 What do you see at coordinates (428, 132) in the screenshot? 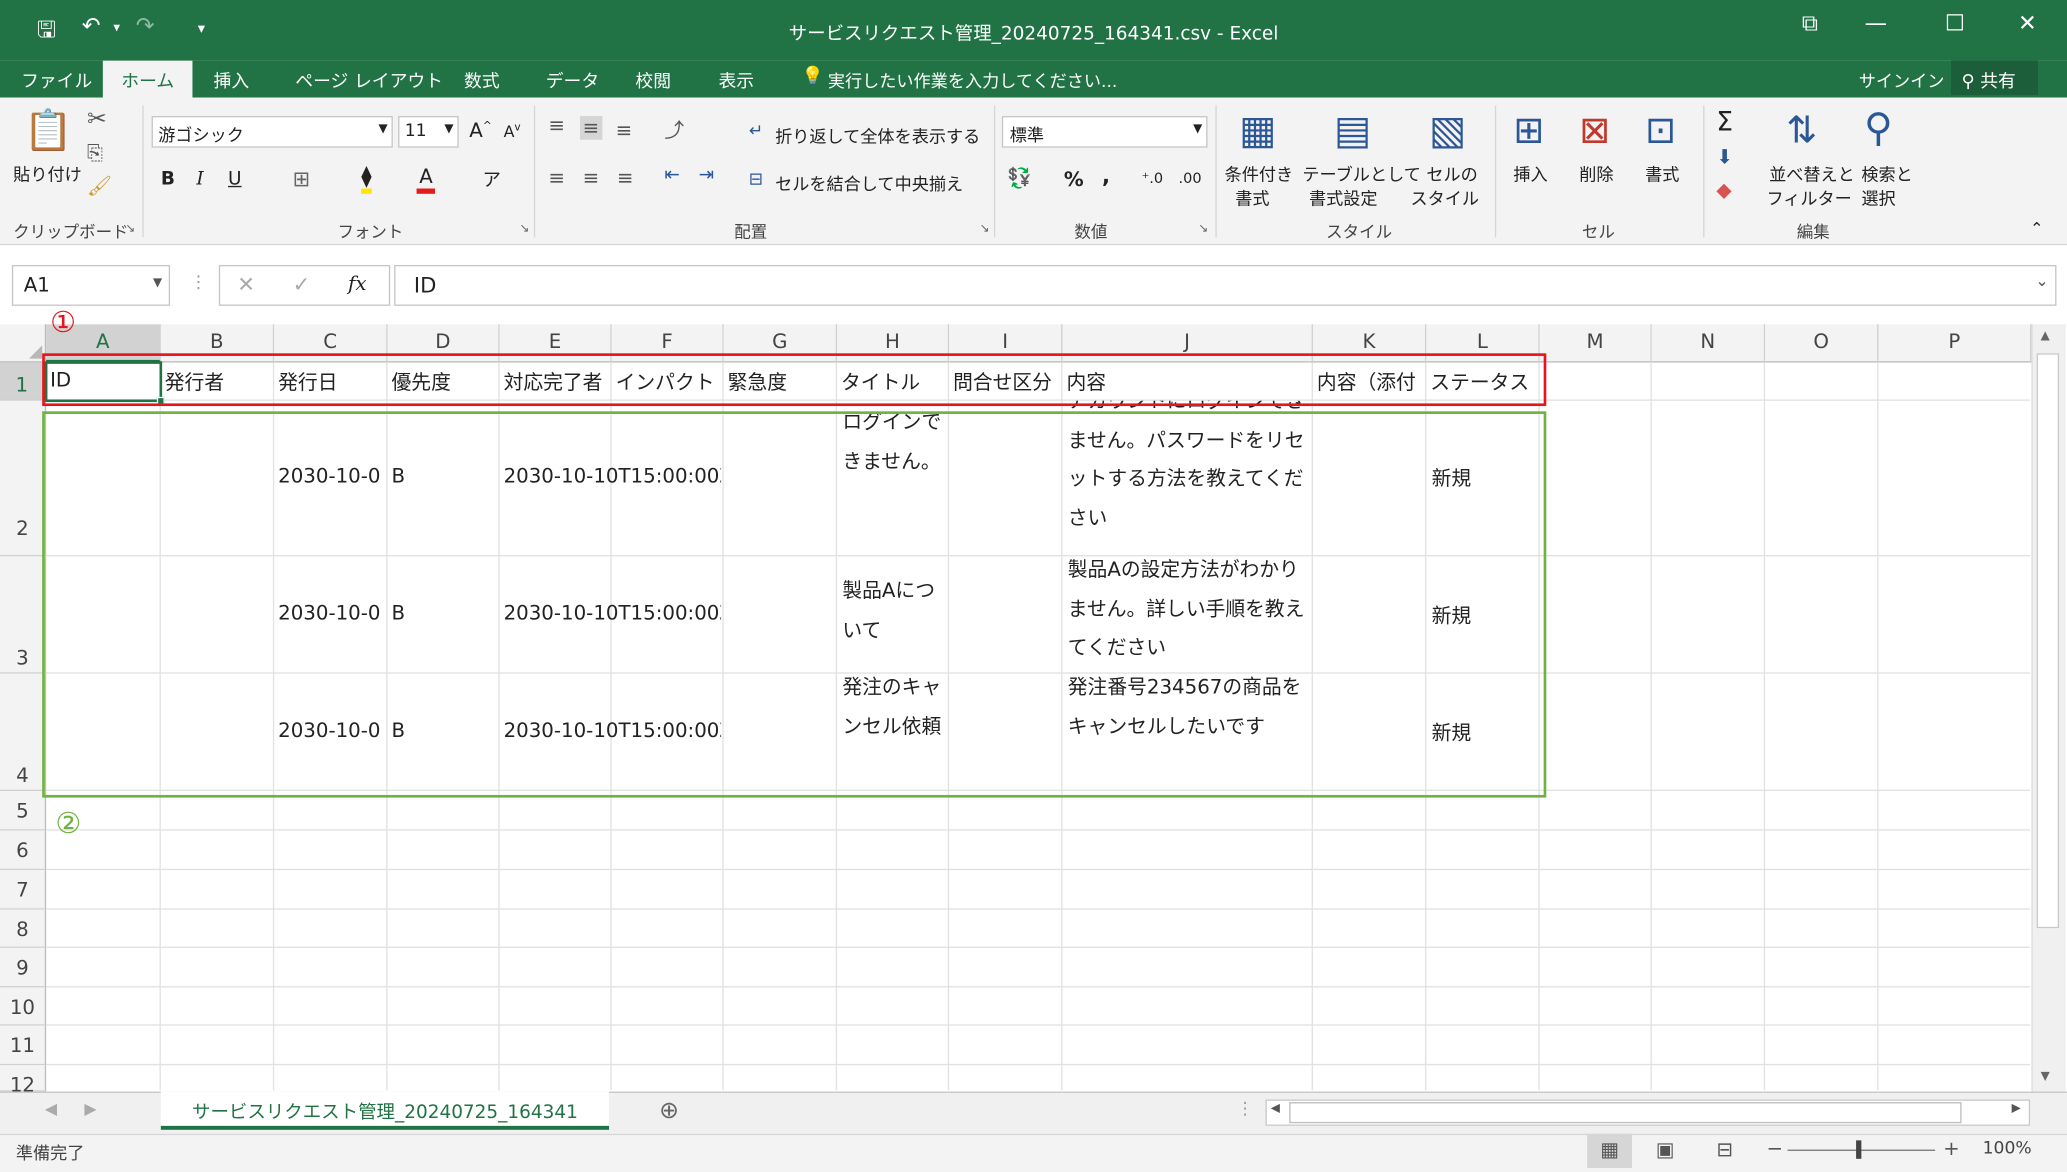
I see `font-size-select: 11 ▼` at bounding box center [428, 132].